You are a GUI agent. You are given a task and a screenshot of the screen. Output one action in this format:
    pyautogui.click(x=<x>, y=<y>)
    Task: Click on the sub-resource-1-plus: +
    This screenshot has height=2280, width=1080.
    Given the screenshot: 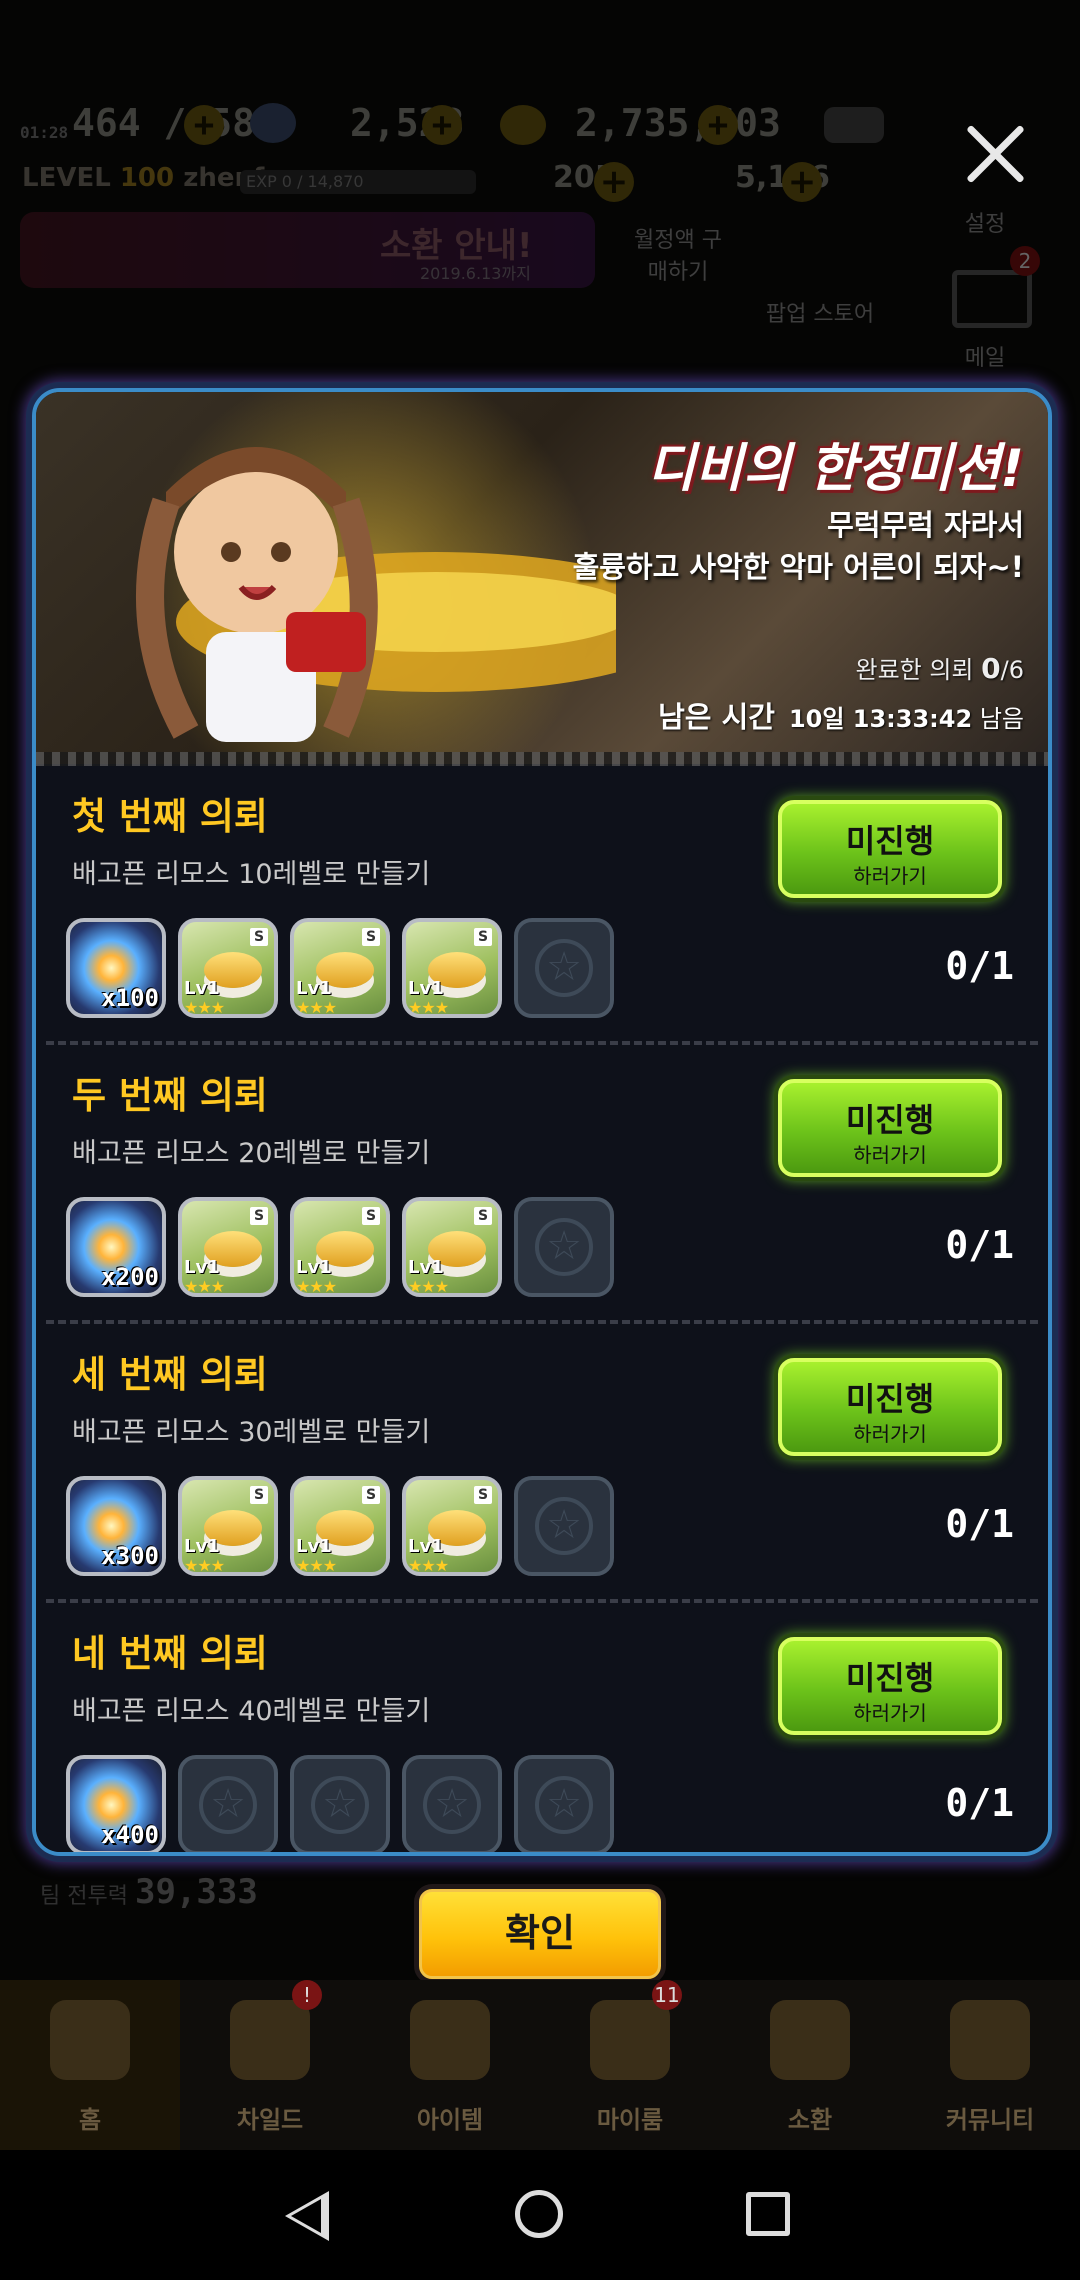 What is the action you would take?
    pyautogui.click(x=614, y=182)
    